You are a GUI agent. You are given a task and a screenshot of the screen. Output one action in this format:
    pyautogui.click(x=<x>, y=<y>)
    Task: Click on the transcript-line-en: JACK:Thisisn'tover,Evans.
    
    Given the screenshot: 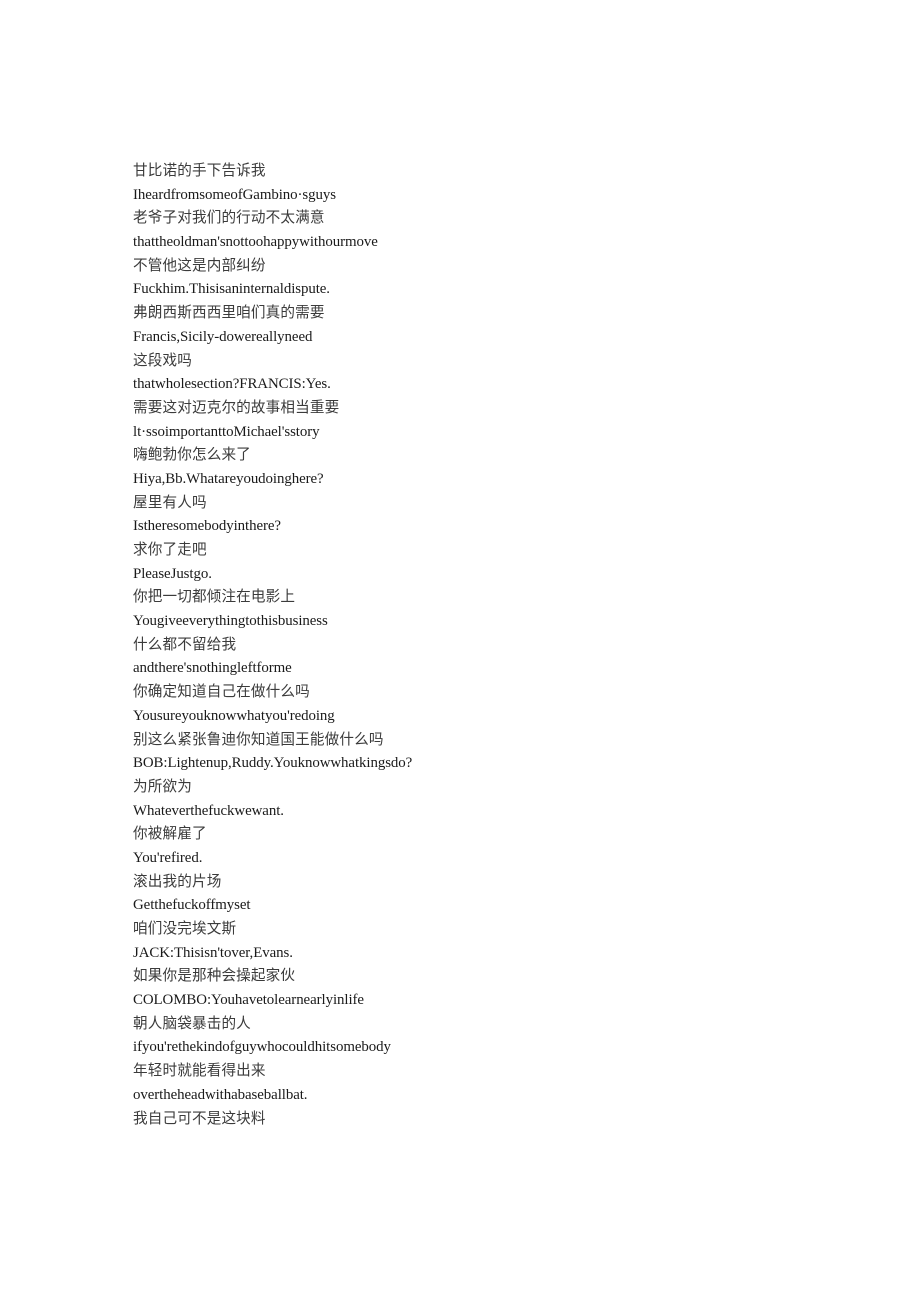 What is the action you would take?
    pyautogui.click(x=213, y=952)
    